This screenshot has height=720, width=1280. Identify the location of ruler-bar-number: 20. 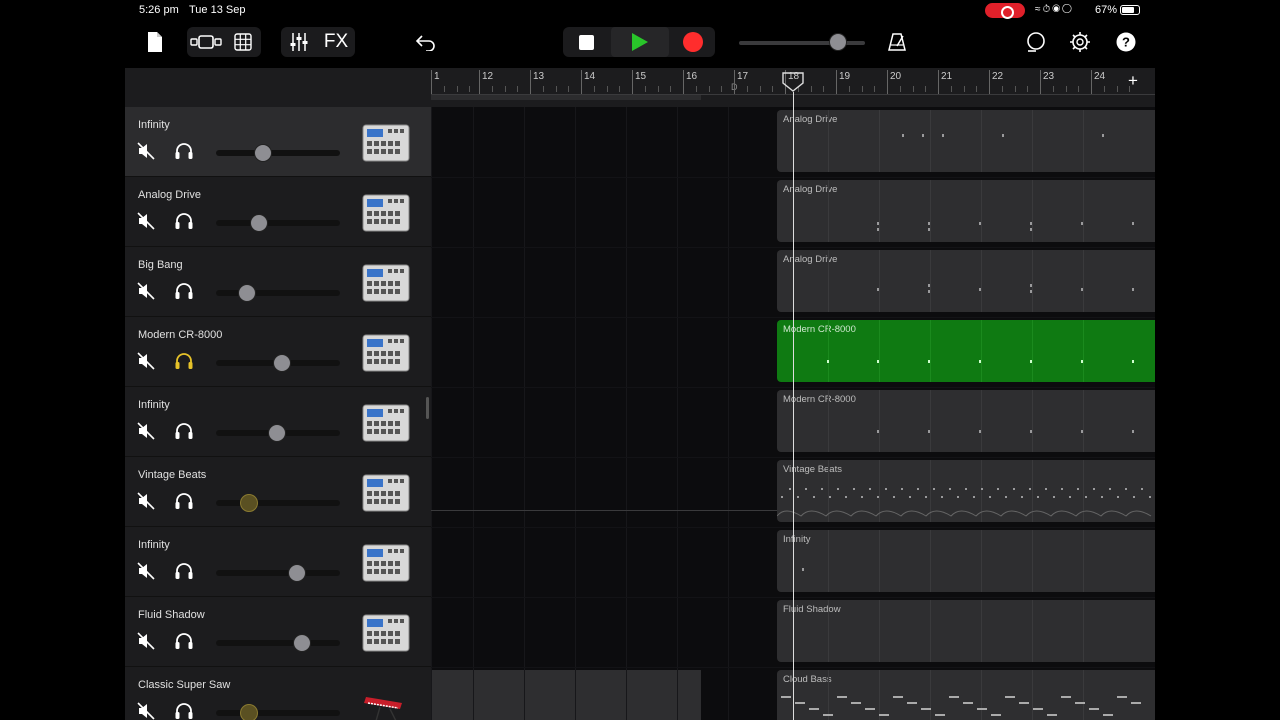
(896, 76).